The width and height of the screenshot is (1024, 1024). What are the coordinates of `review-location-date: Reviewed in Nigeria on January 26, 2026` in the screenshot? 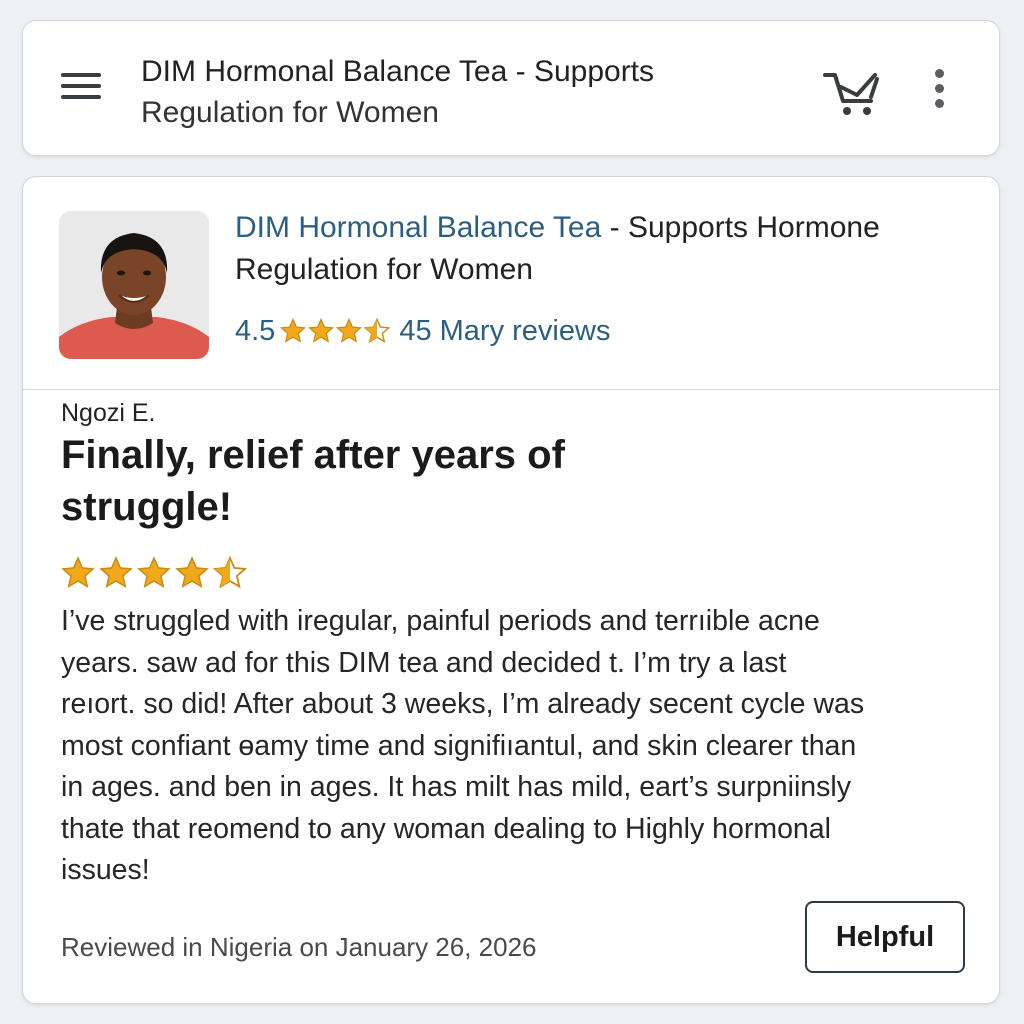 It's located at (299, 947).